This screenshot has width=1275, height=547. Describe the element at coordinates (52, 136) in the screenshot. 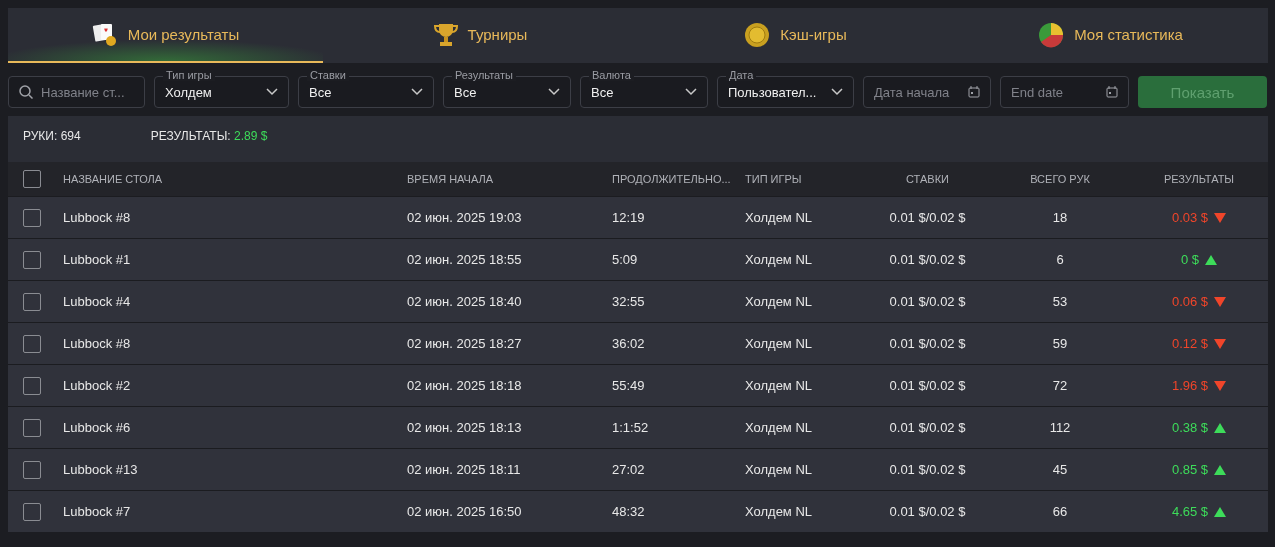

I see `hands-count: РУКИ: 694` at that location.